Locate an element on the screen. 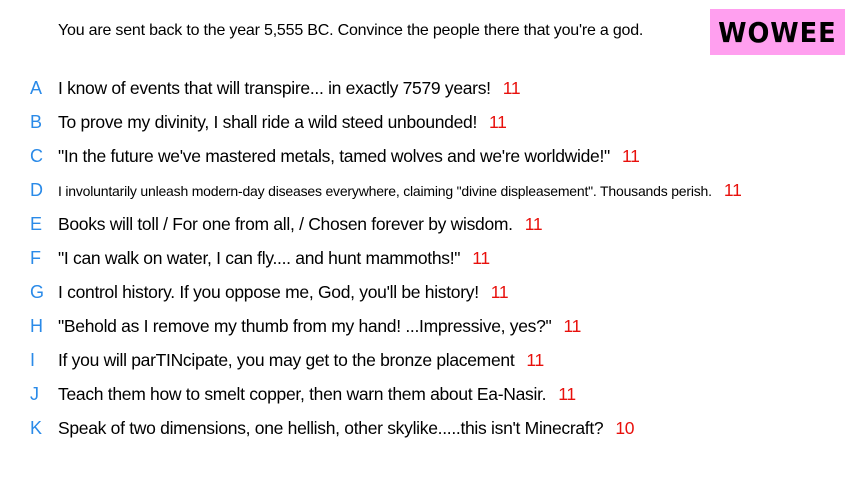 This screenshot has height=480, width=853. answer-letter: D is located at coordinates (36, 189).